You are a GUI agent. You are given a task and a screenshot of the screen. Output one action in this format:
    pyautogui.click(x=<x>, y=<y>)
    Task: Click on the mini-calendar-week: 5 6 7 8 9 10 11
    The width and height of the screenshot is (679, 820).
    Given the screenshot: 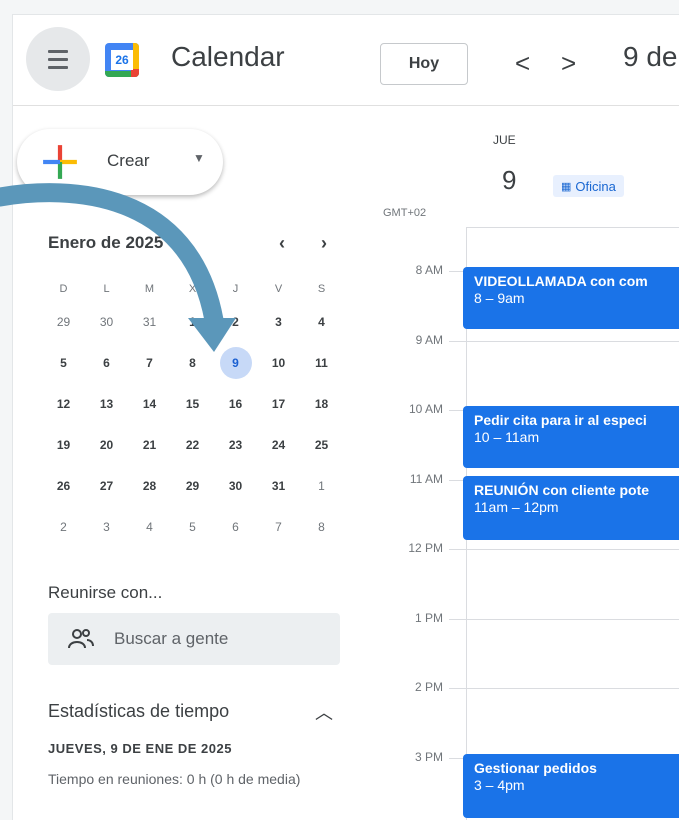 What is the action you would take?
    pyautogui.click(x=193, y=362)
    